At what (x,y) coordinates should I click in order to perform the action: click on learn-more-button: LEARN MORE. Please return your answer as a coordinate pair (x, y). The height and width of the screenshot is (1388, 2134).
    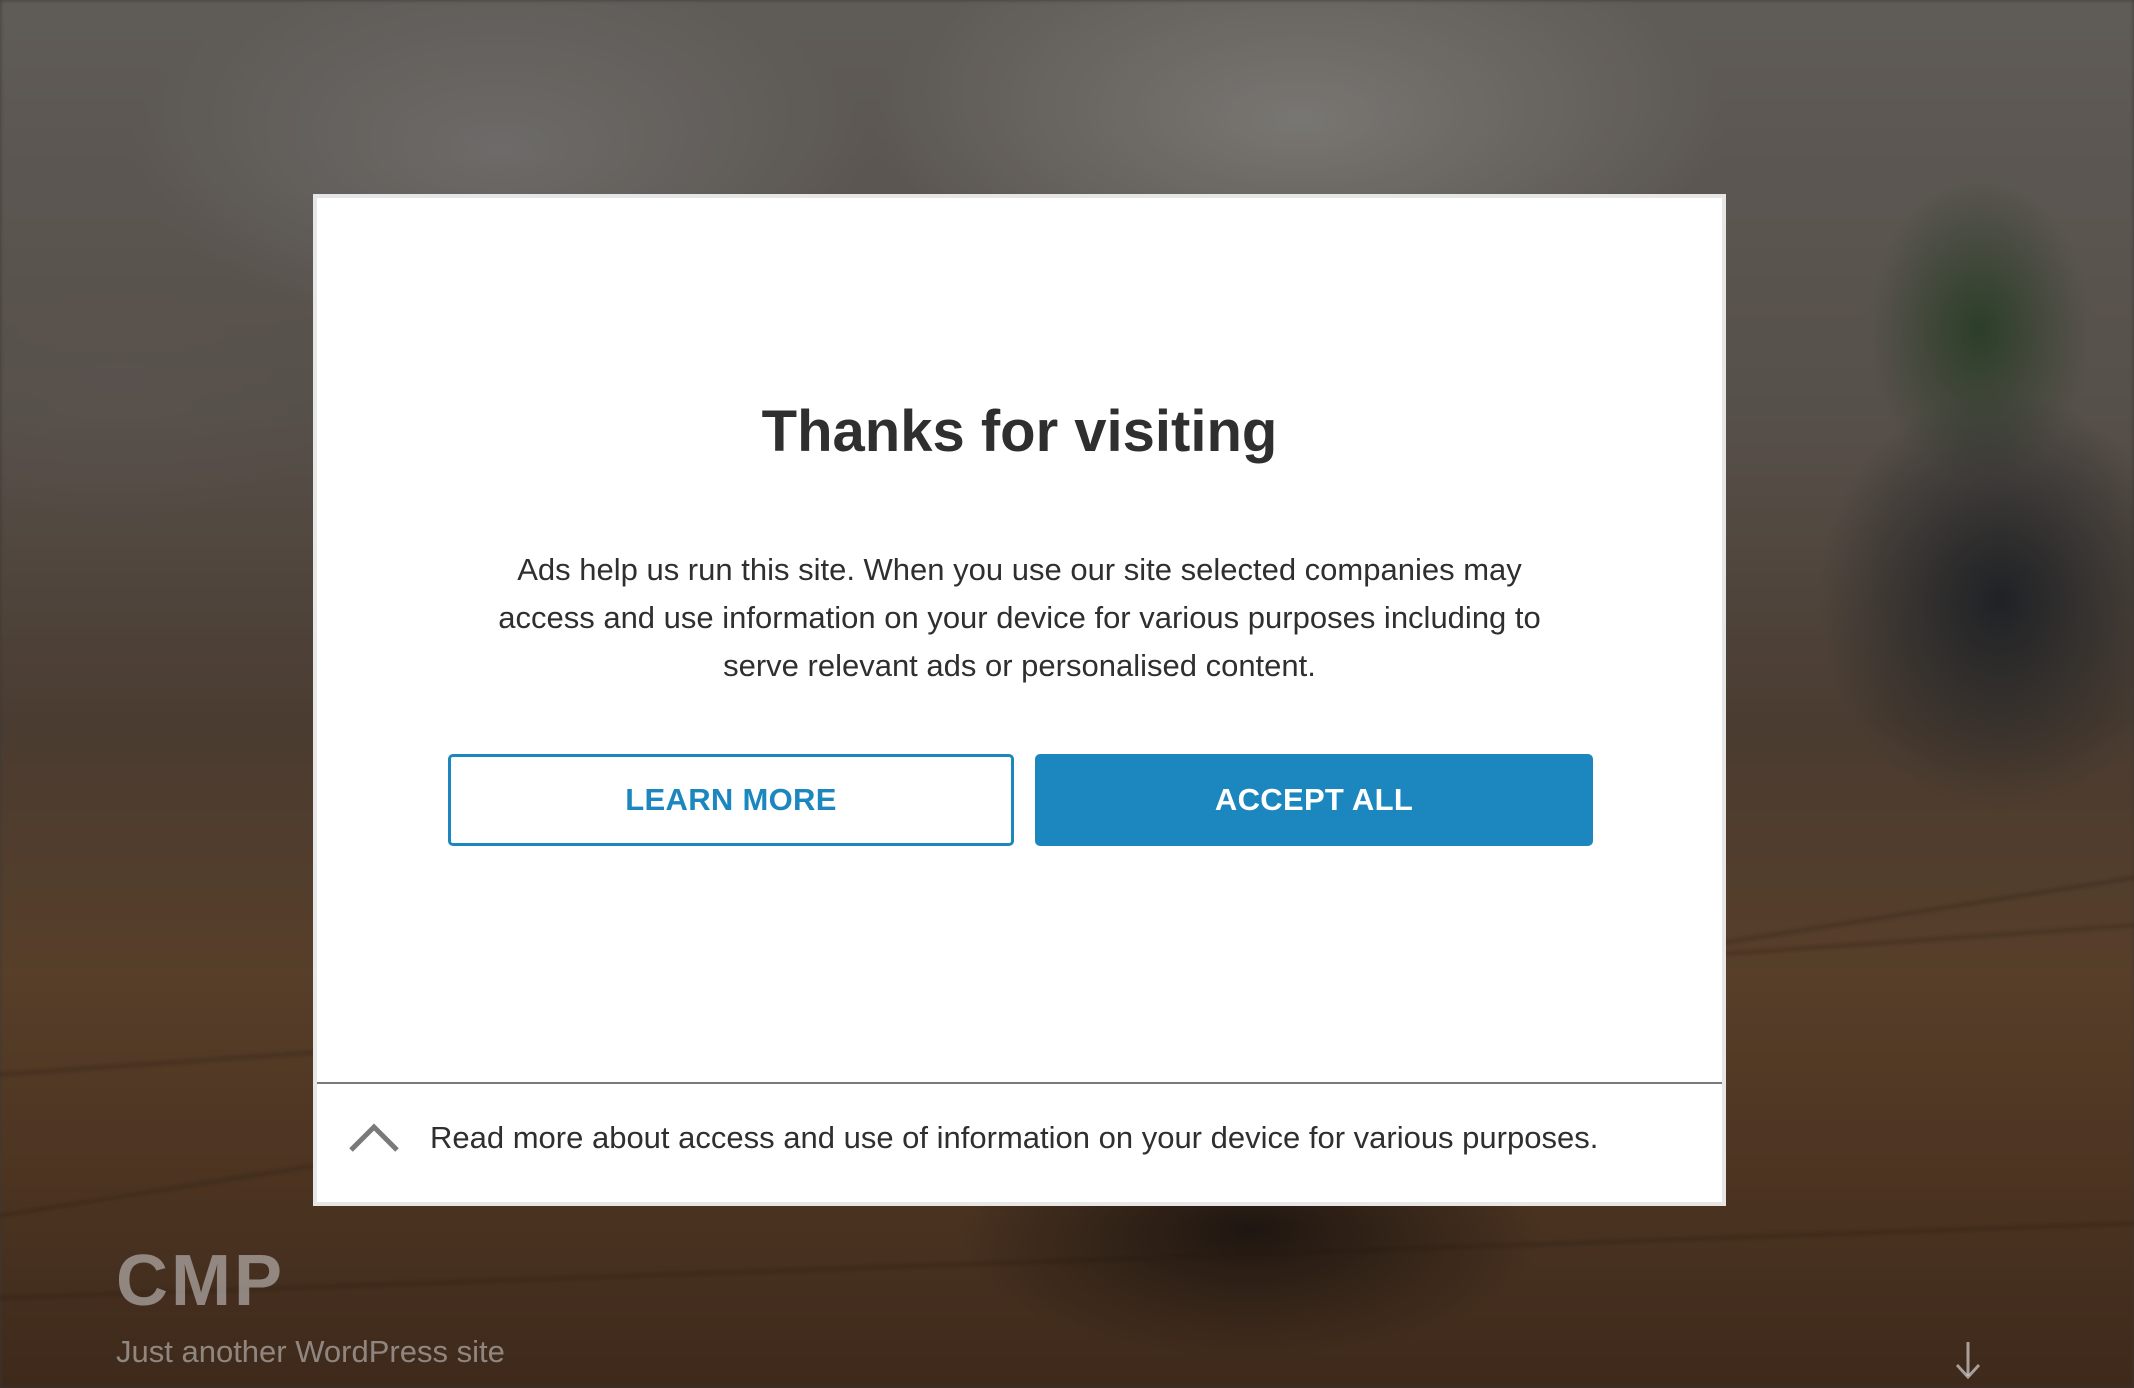
    Looking at the image, I should click on (731, 800).